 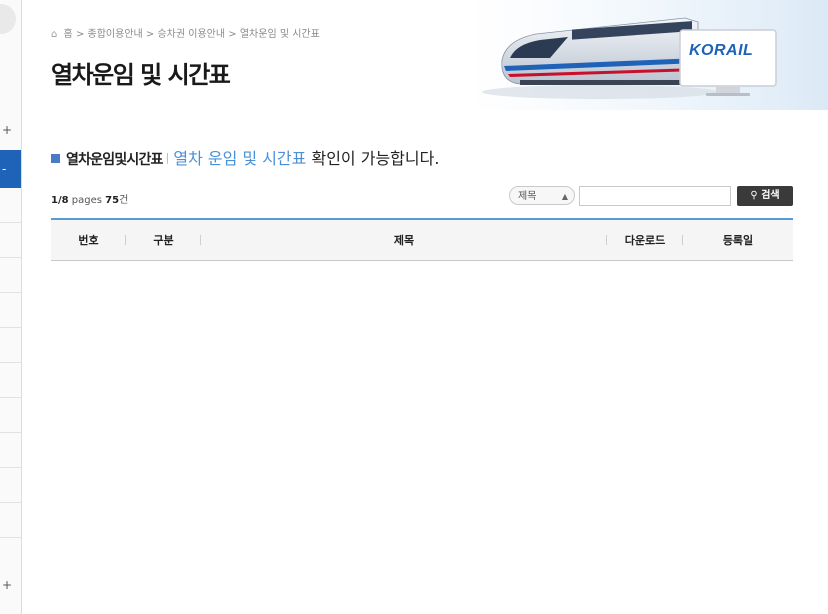 I want to click on page-label: pages, so click(x=86, y=200).